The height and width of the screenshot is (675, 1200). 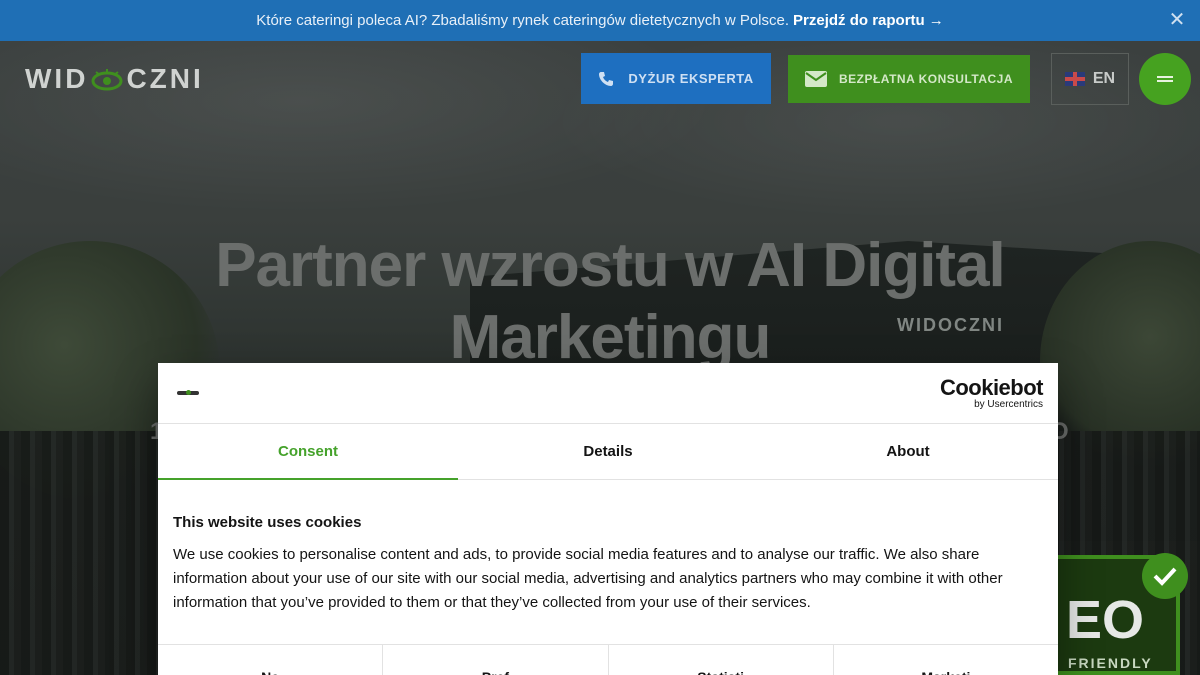 What do you see at coordinates (1177, 20) in the screenshot?
I see `close-icon: ✕` at bounding box center [1177, 20].